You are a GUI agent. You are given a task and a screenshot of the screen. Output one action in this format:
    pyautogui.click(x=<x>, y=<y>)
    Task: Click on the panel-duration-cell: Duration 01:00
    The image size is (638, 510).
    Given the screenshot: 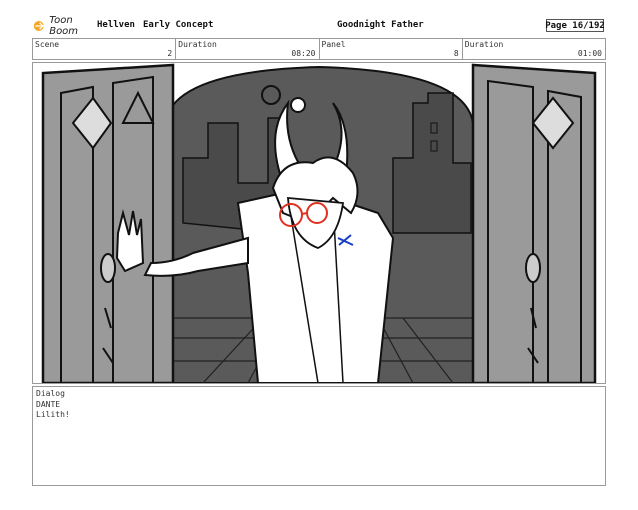 What is the action you would take?
    pyautogui.click(x=534, y=49)
    